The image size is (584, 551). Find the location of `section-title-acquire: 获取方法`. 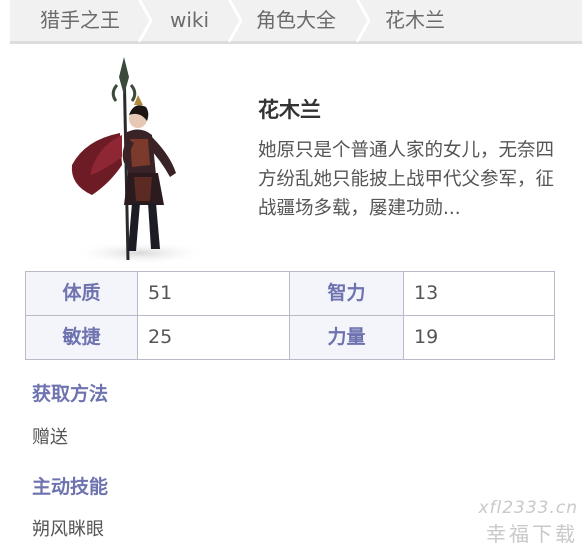

section-title-acquire: 获取方法 is located at coordinates (70, 394).